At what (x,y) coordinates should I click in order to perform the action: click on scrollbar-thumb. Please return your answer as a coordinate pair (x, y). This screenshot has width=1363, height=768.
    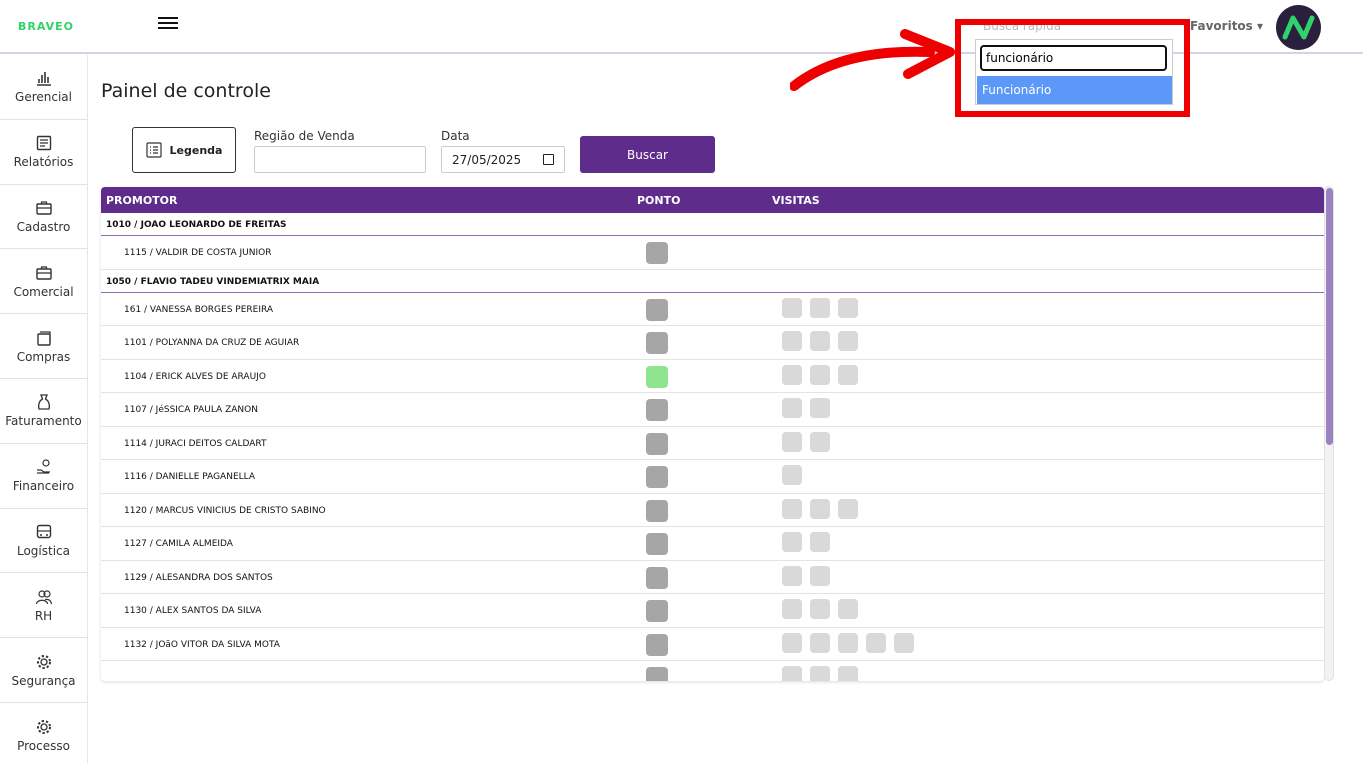
    Looking at the image, I should click on (1329, 316).